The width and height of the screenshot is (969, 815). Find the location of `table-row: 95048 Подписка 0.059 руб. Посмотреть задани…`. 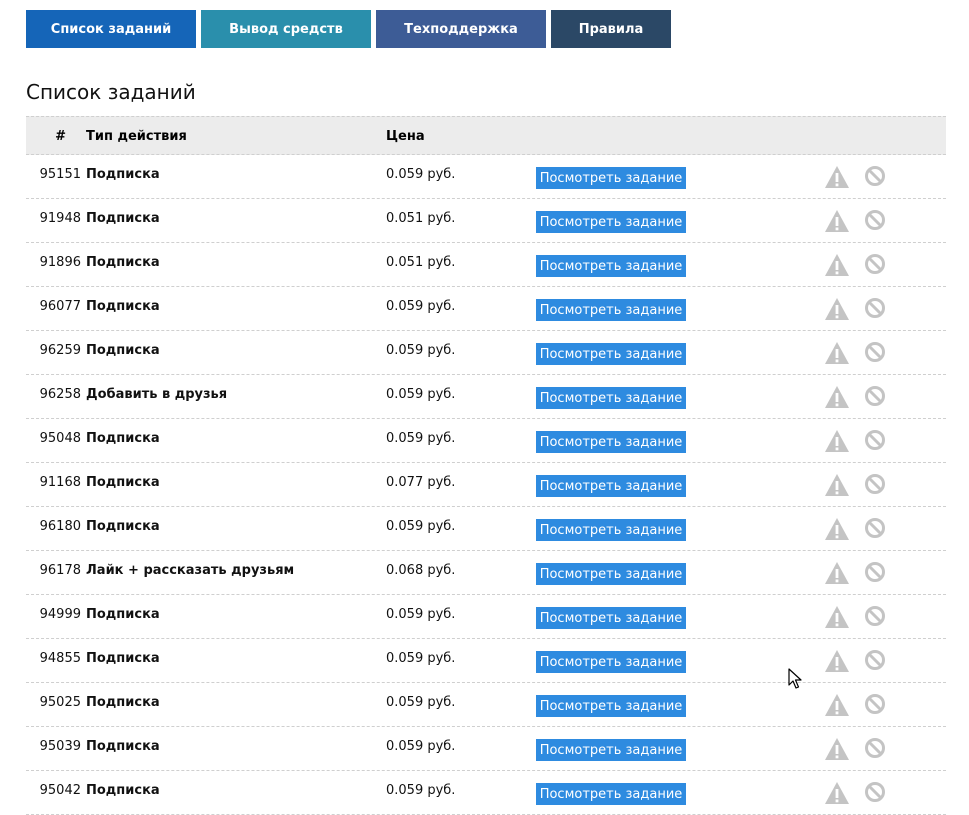

table-row: 95048 Подписка 0.059 руб. Посмотреть задани… is located at coordinates (486, 441).